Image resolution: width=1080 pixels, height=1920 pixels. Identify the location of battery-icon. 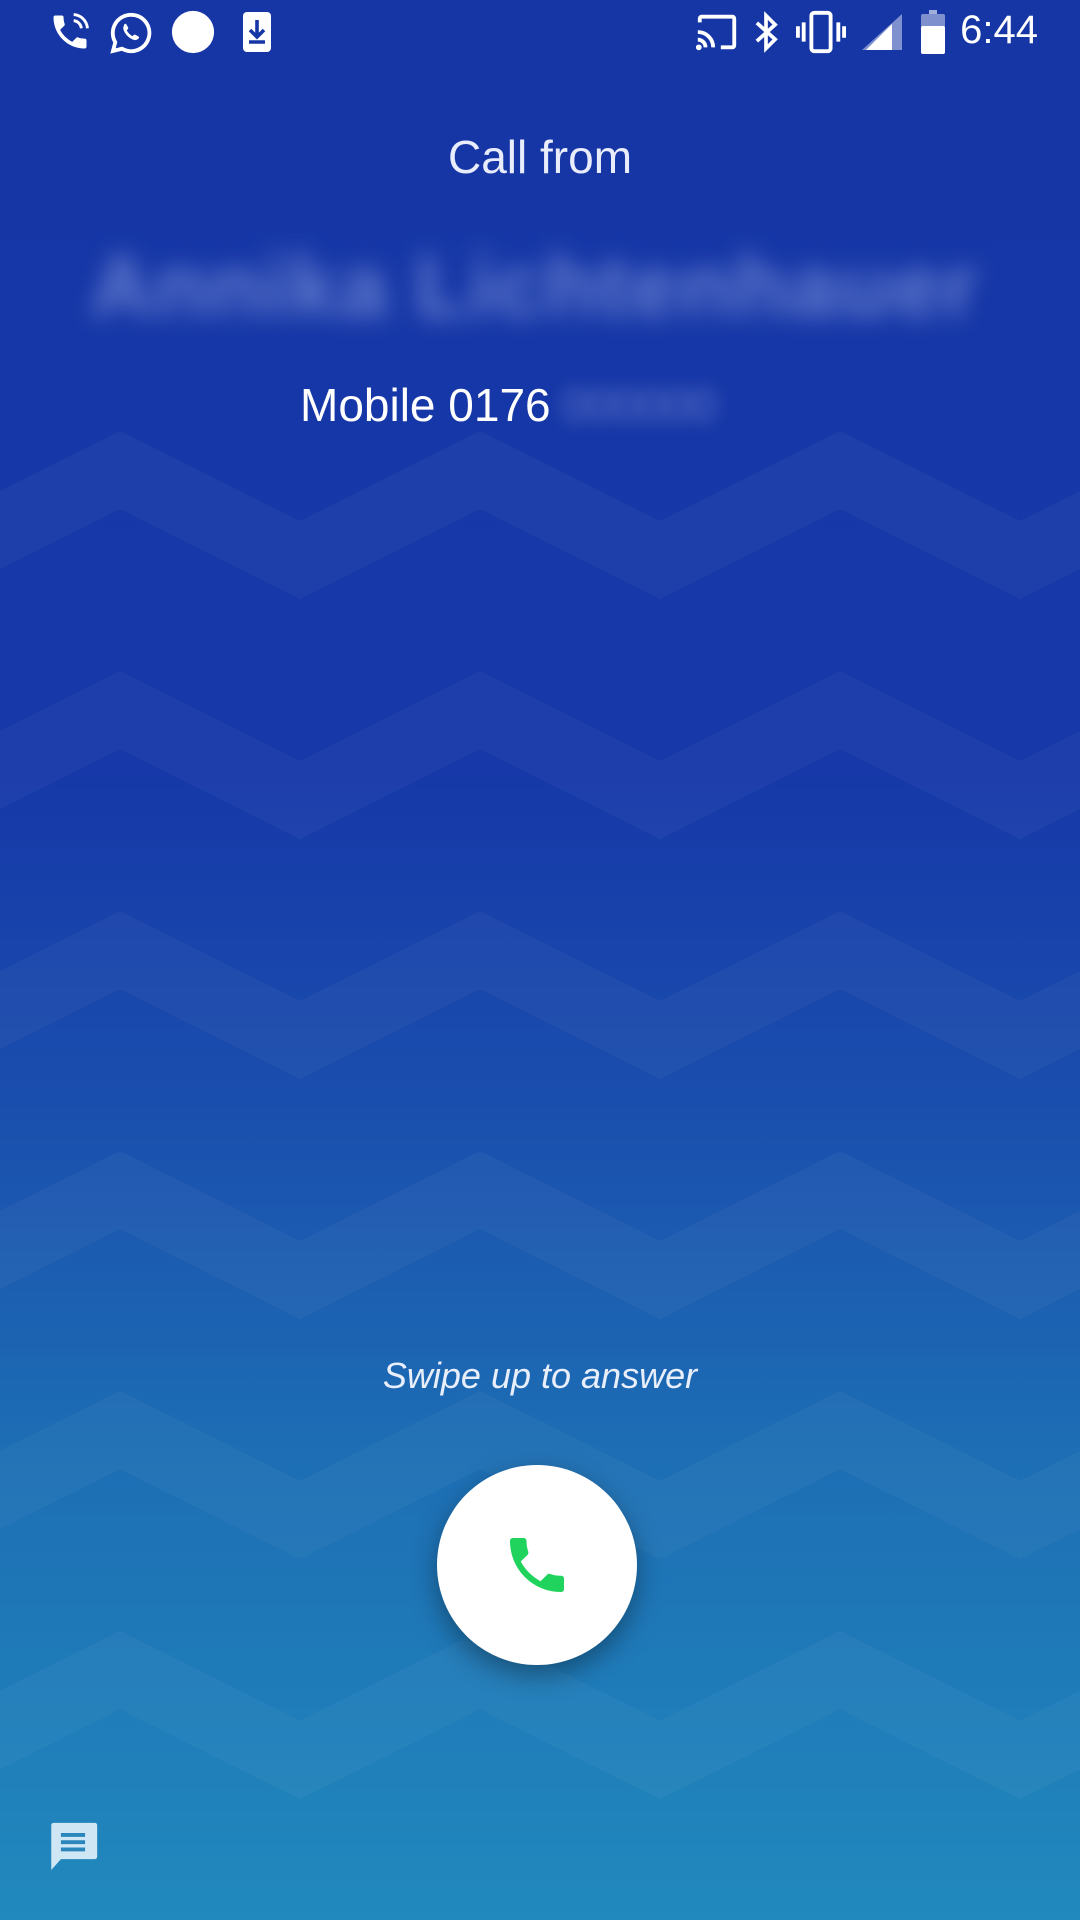
(933, 32).